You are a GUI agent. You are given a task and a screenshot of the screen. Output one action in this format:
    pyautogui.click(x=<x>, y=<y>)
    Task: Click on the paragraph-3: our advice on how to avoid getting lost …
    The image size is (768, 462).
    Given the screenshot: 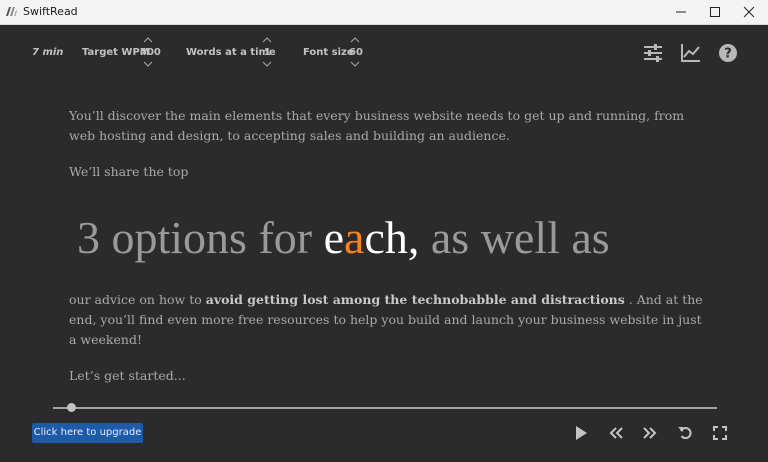 What is the action you would take?
    pyautogui.click(x=389, y=320)
    